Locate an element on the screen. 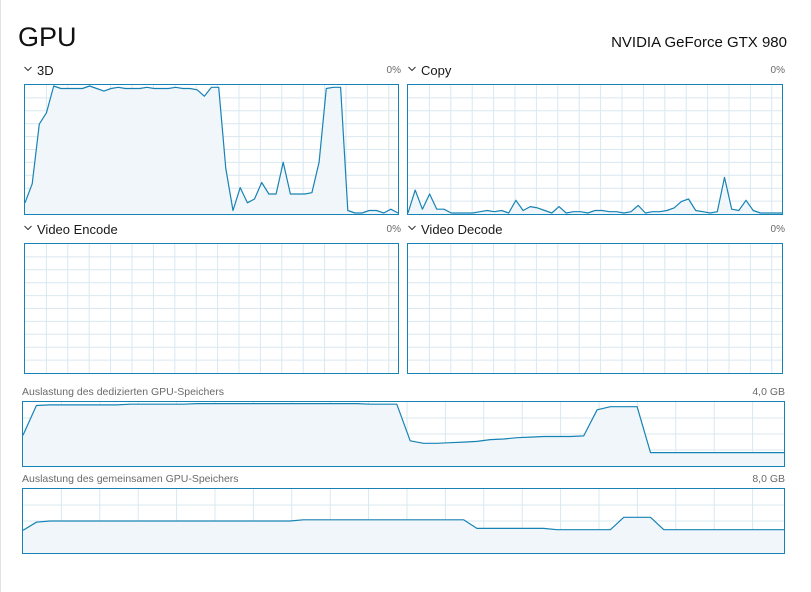 Image resolution: width=811 pixels, height=592 pixels. dedicated-memory-graph is located at coordinates (403, 434).